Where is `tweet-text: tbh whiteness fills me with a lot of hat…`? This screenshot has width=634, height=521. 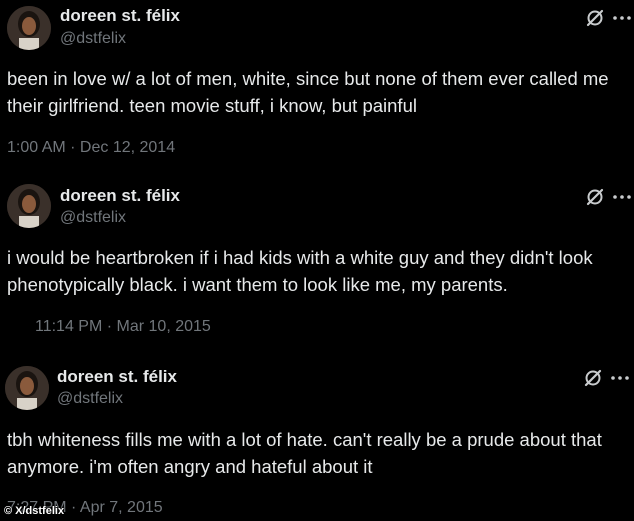 tweet-text: tbh whiteness fills me with a lot of hat… is located at coordinates (304, 453).